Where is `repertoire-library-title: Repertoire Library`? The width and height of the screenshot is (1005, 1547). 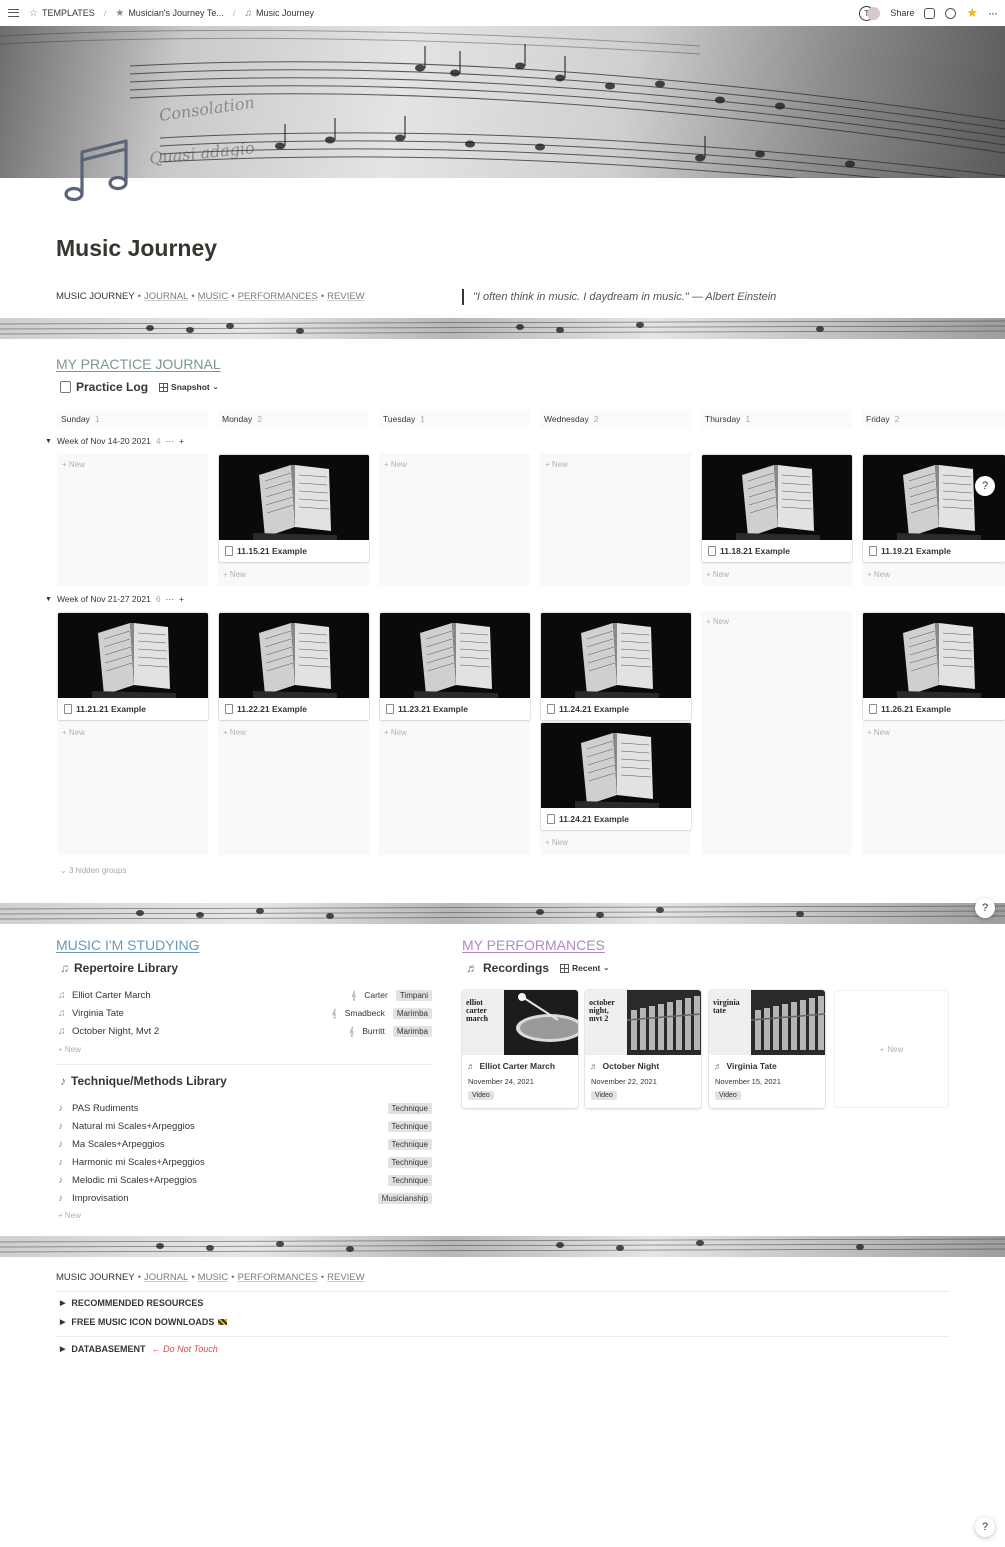
repertoire-library-title: Repertoire Library is located at coordinates (126, 968).